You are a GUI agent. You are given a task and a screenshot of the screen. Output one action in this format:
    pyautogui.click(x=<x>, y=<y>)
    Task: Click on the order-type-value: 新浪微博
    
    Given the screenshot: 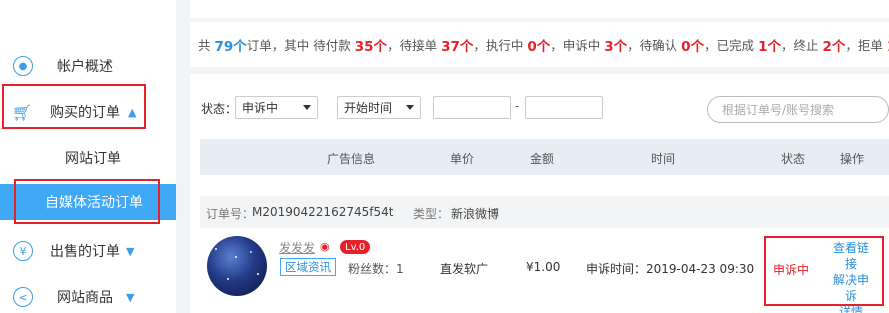 What is the action you would take?
    pyautogui.click(x=475, y=214)
    